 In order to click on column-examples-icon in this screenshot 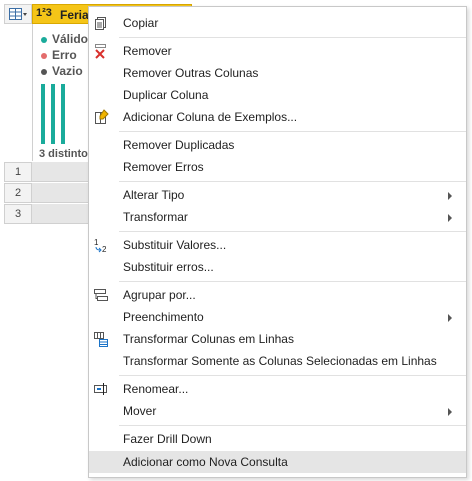, I will do `click(101, 117)`.